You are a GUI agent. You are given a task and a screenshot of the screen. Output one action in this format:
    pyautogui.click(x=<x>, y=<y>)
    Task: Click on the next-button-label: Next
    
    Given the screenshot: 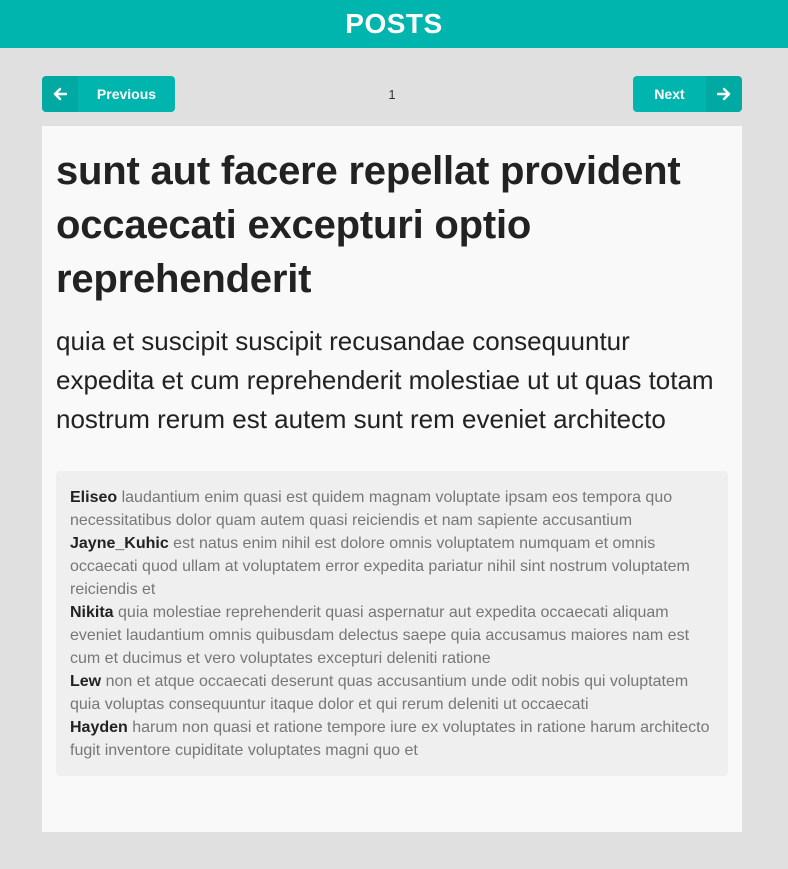 What is the action you would take?
    pyautogui.click(x=669, y=94)
    